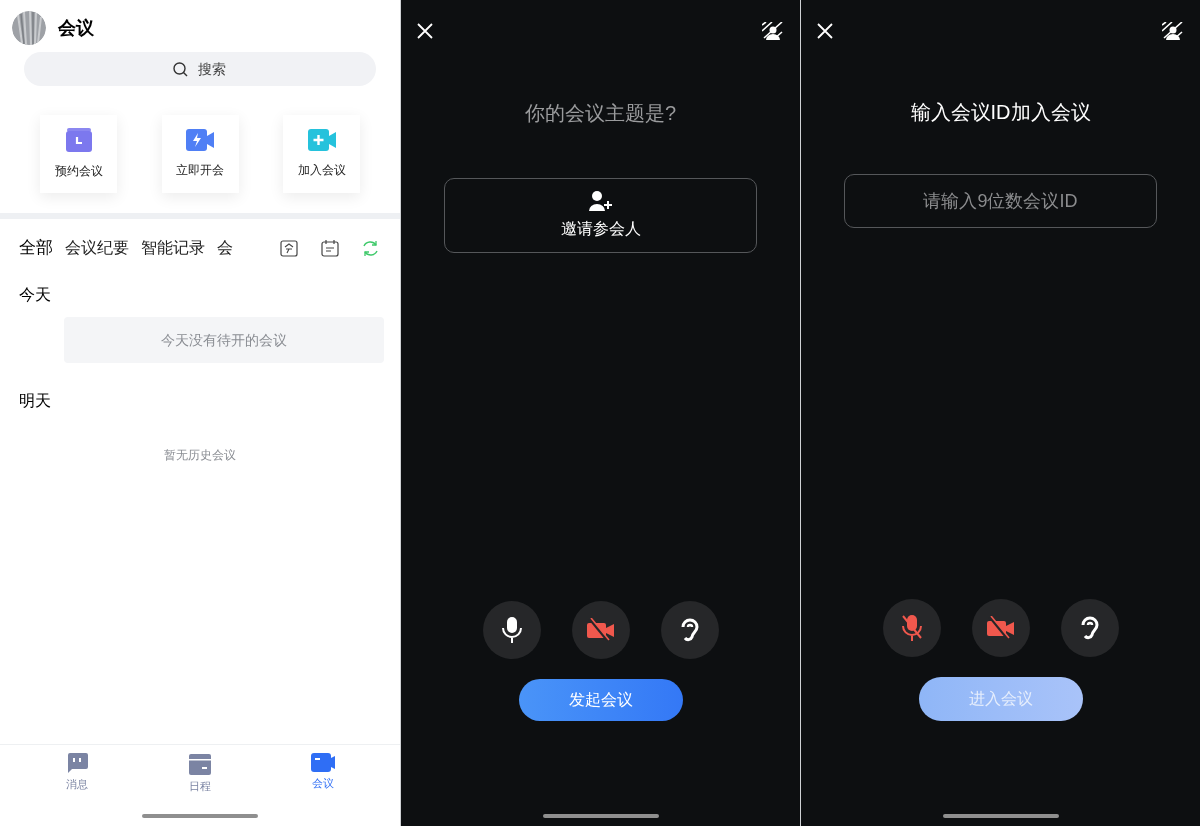  I want to click on nav-tab: 日程, so click(200, 774).